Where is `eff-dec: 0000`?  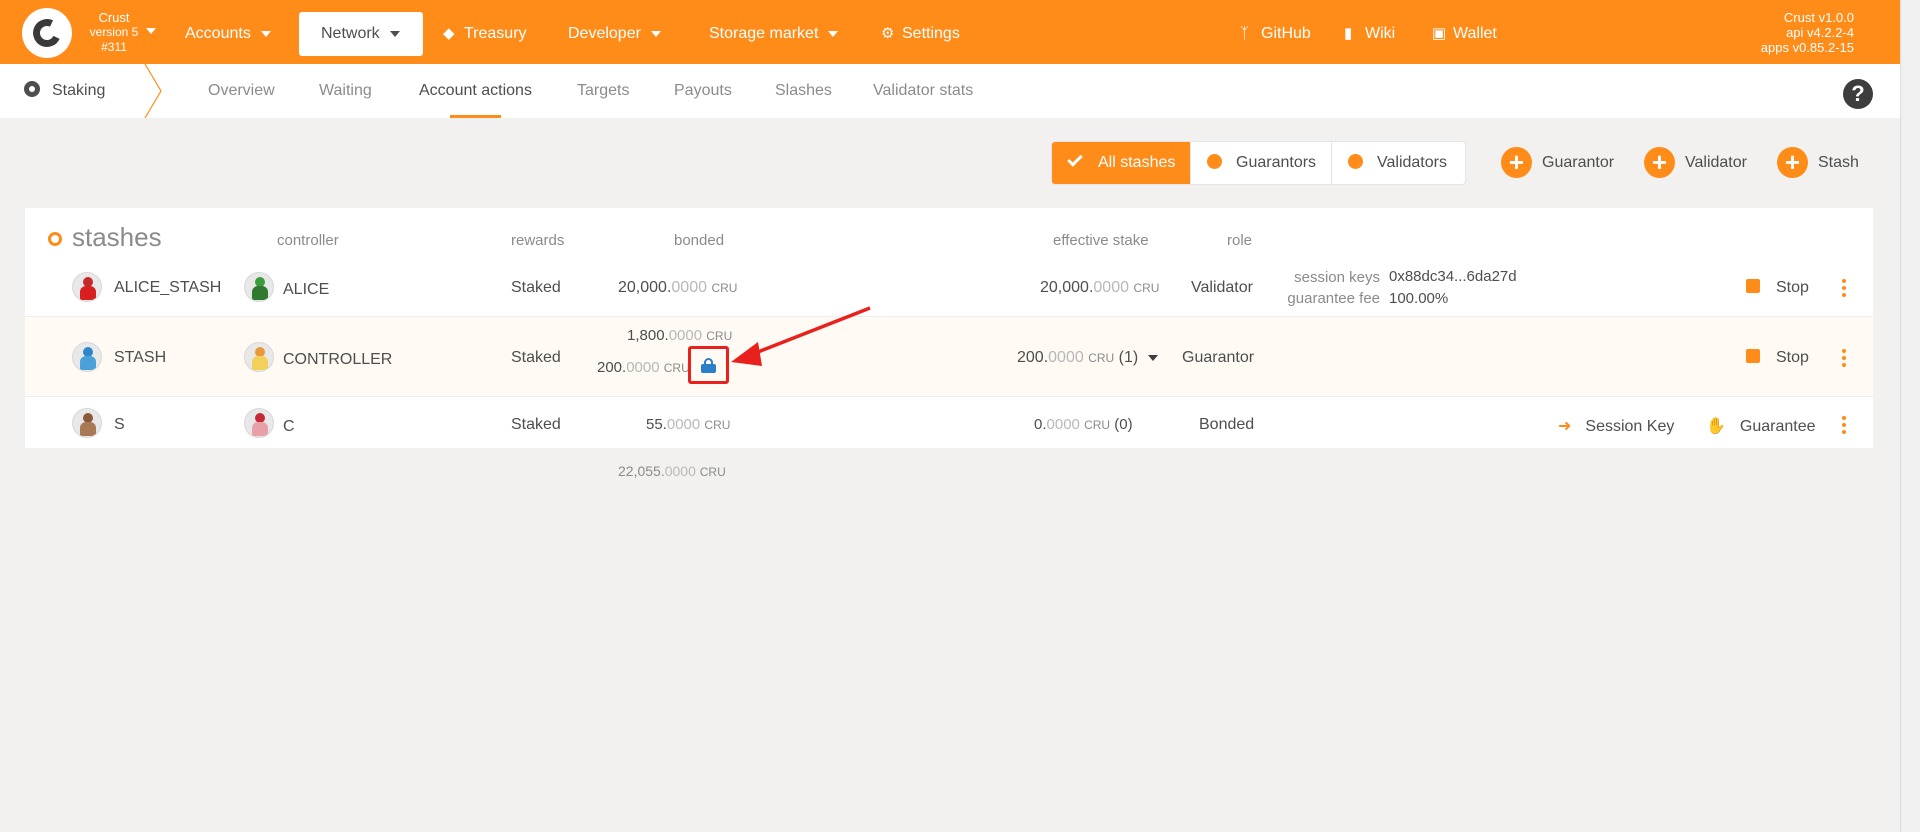 eff-dec: 0000 is located at coordinates (1066, 357).